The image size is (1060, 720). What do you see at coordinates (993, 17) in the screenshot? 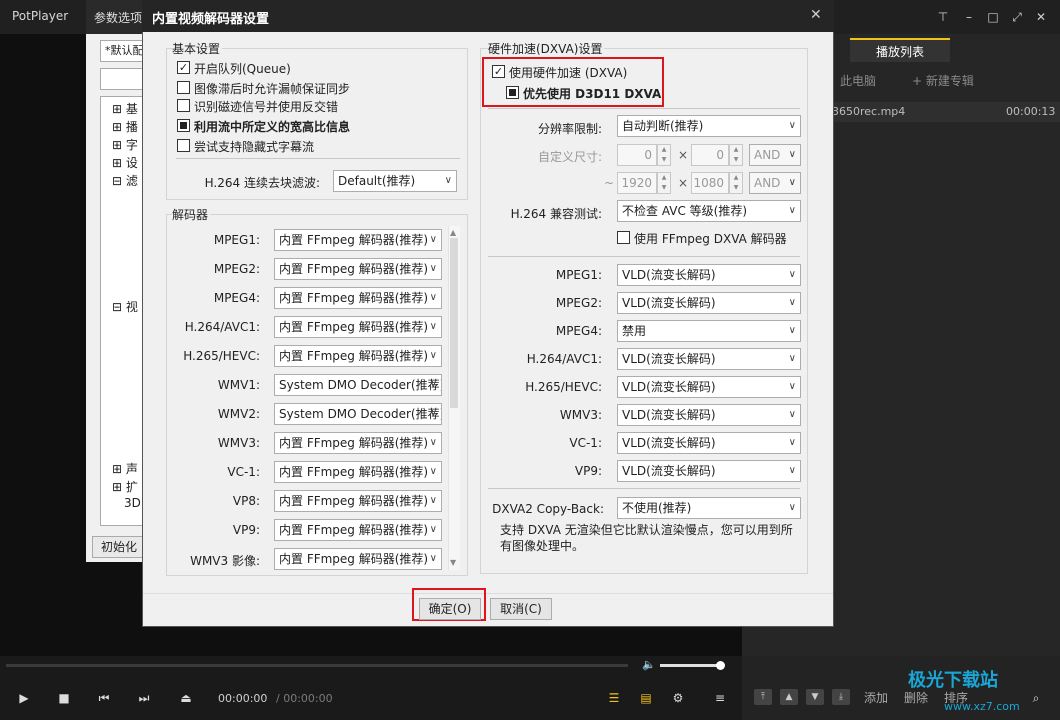
I see `maximize-icon: □` at bounding box center [993, 17].